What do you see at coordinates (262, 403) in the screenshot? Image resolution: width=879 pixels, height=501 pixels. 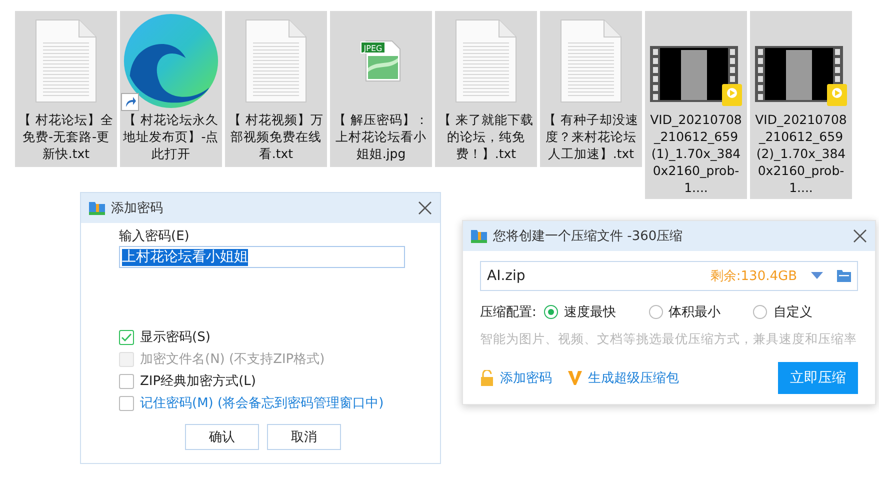 I see `checkbox-link-label: 记住密码(M) (将会备忘到密码管理窗口中)` at bounding box center [262, 403].